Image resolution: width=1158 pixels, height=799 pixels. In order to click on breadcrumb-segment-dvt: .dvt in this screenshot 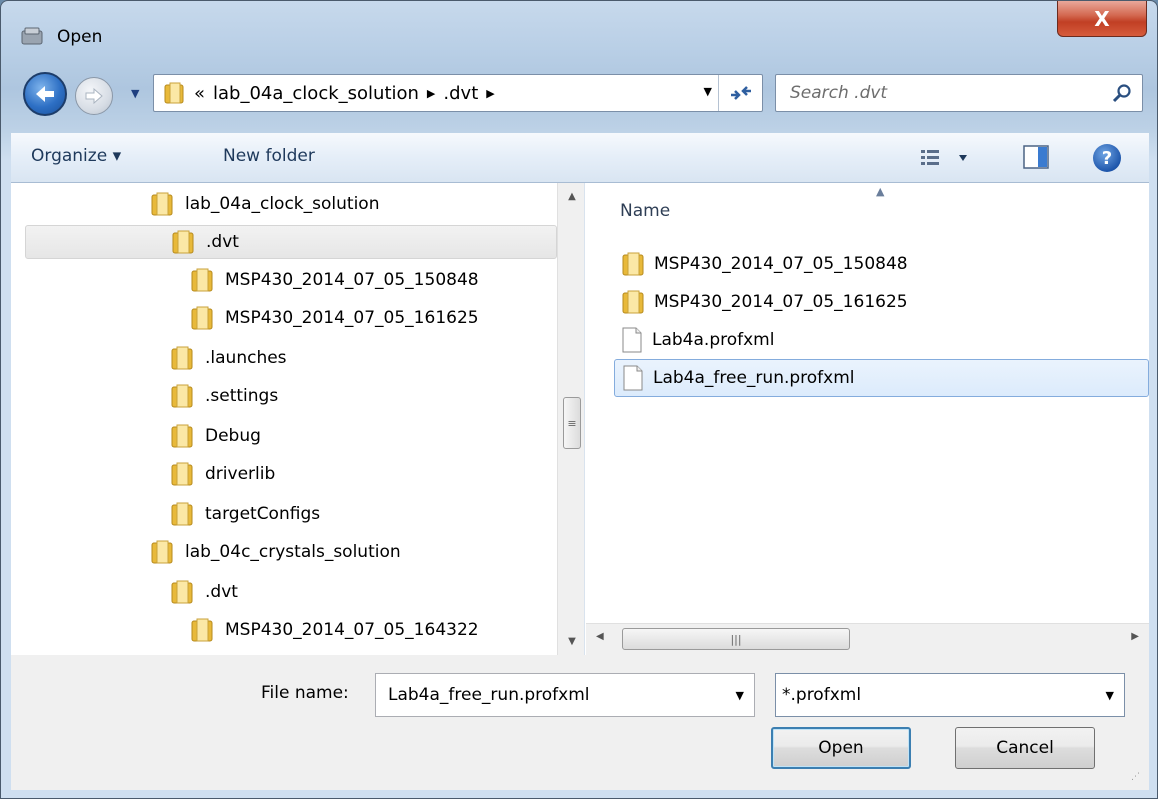, I will do `click(460, 93)`.